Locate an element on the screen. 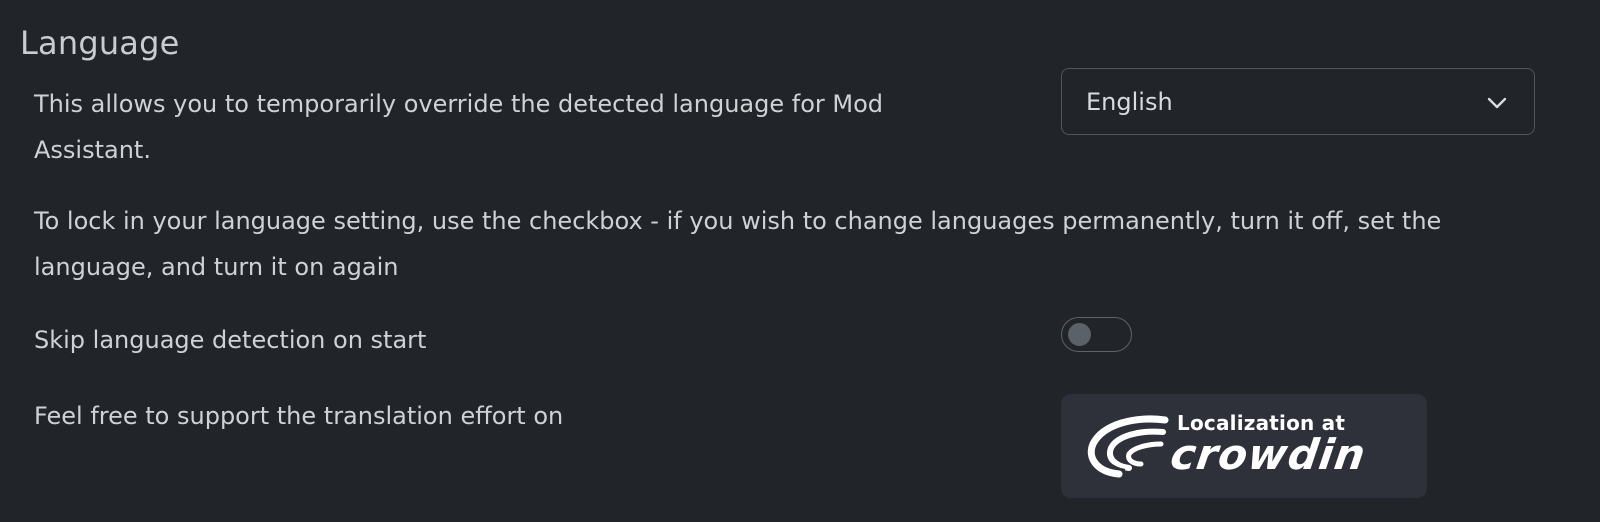 The height and width of the screenshot is (522, 1600). language-select: English is located at coordinates (1298, 101).